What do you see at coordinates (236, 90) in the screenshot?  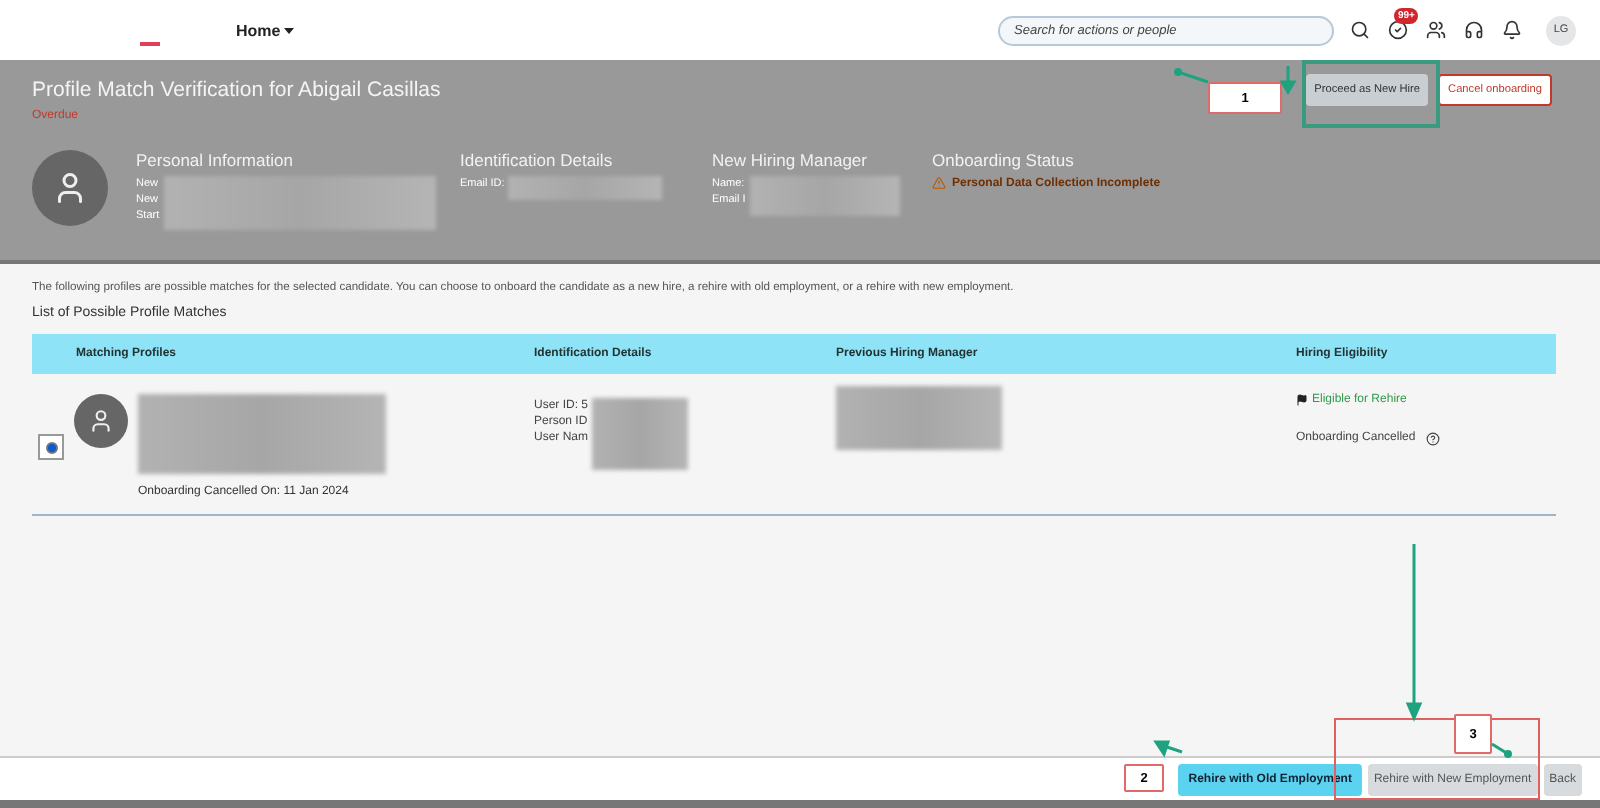 I see `page-title: Profile Match Verification for Abigail Casillas` at bounding box center [236, 90].